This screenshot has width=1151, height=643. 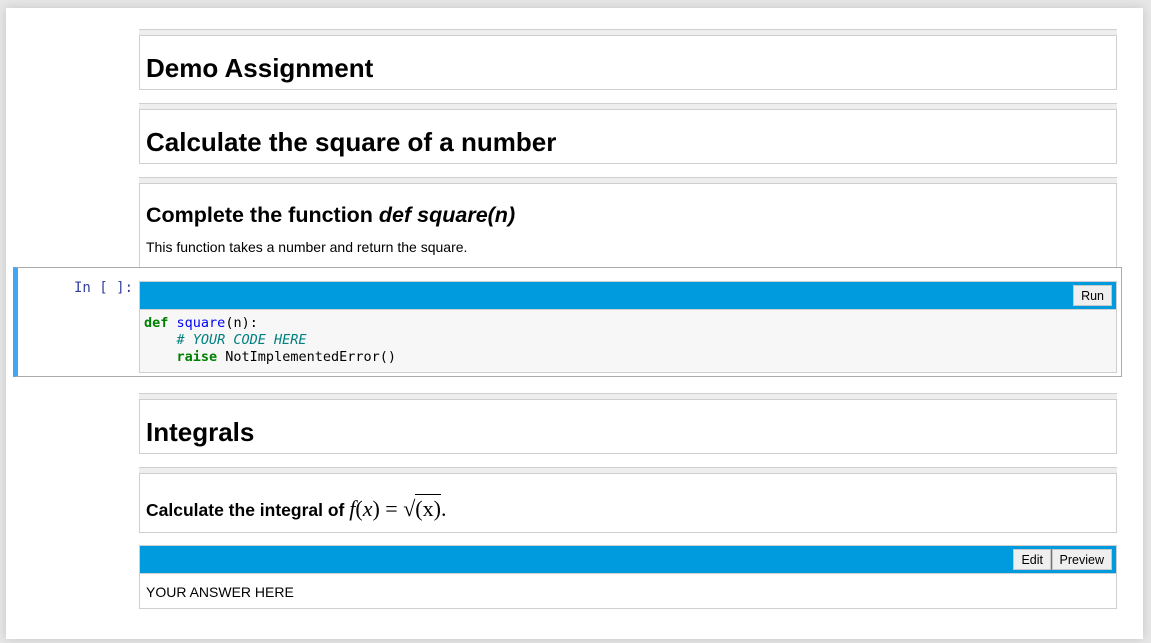 What do you see at coordinates (376, 508) in the screenshot?
I see `math-rparen: )` at bounding box center [376, 508].